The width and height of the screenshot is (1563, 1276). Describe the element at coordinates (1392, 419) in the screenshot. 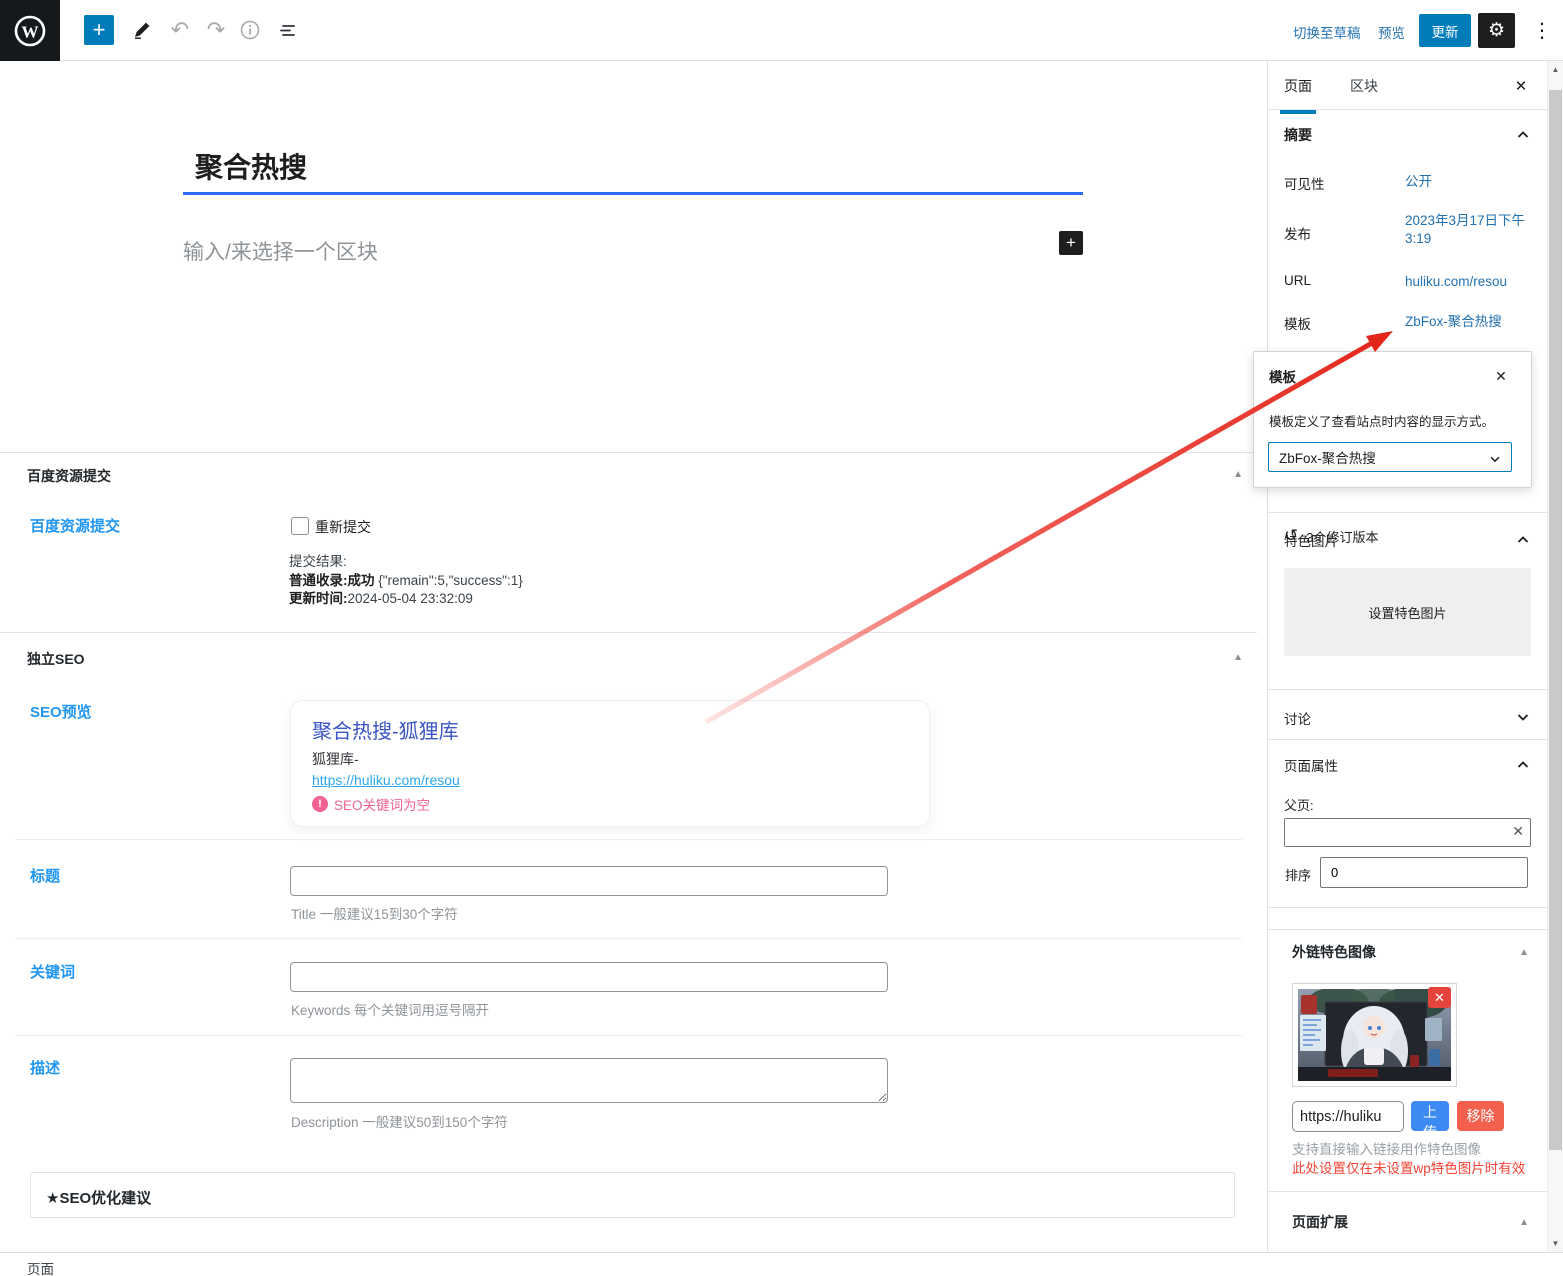

I see `template-popup: 模板 ✕ 模板定义了查看站点时内容的显示方式。 ZbFox-聚合热搜` at that location.